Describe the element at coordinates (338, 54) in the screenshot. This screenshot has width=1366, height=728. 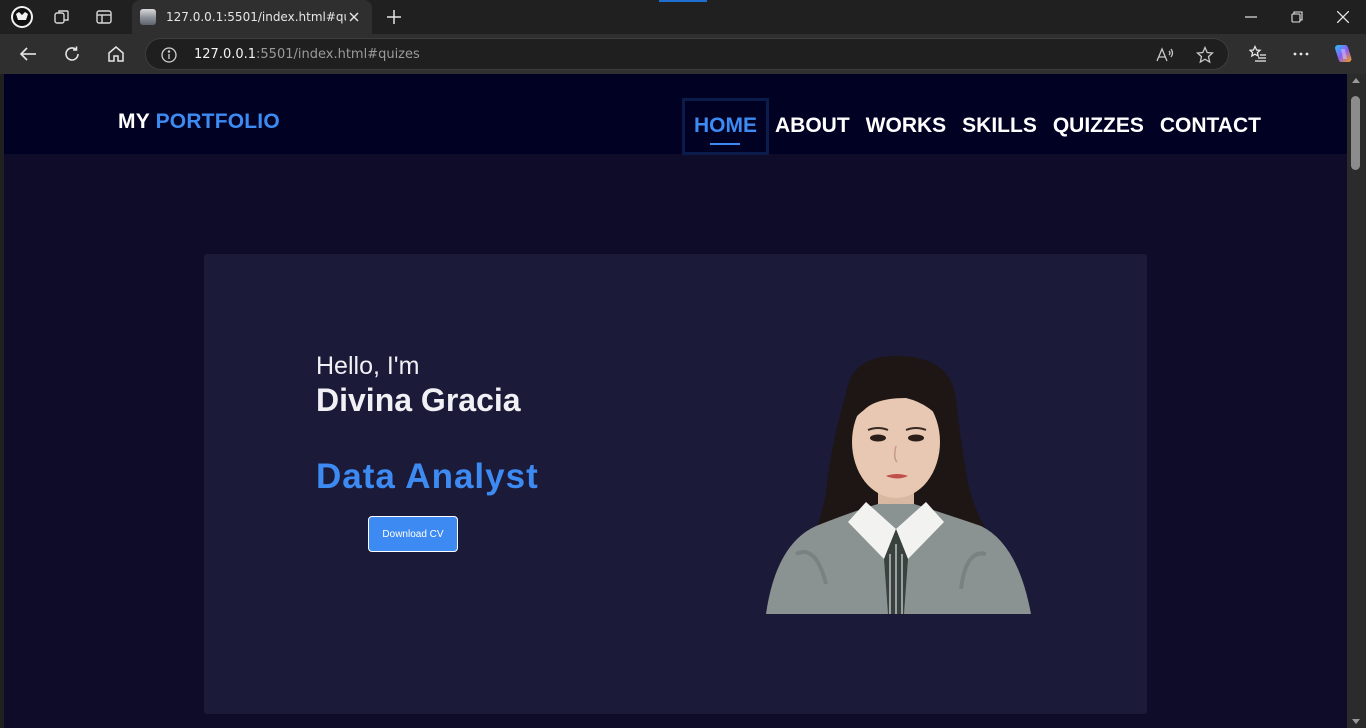
I see `url-path: :5501/index.html#quizes` at that location.